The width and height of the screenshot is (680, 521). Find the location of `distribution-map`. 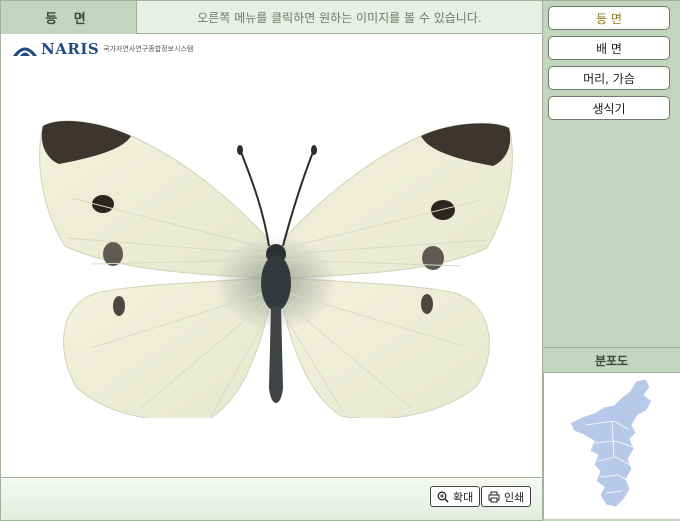

distribution-map is located at coordinates (611, 446).